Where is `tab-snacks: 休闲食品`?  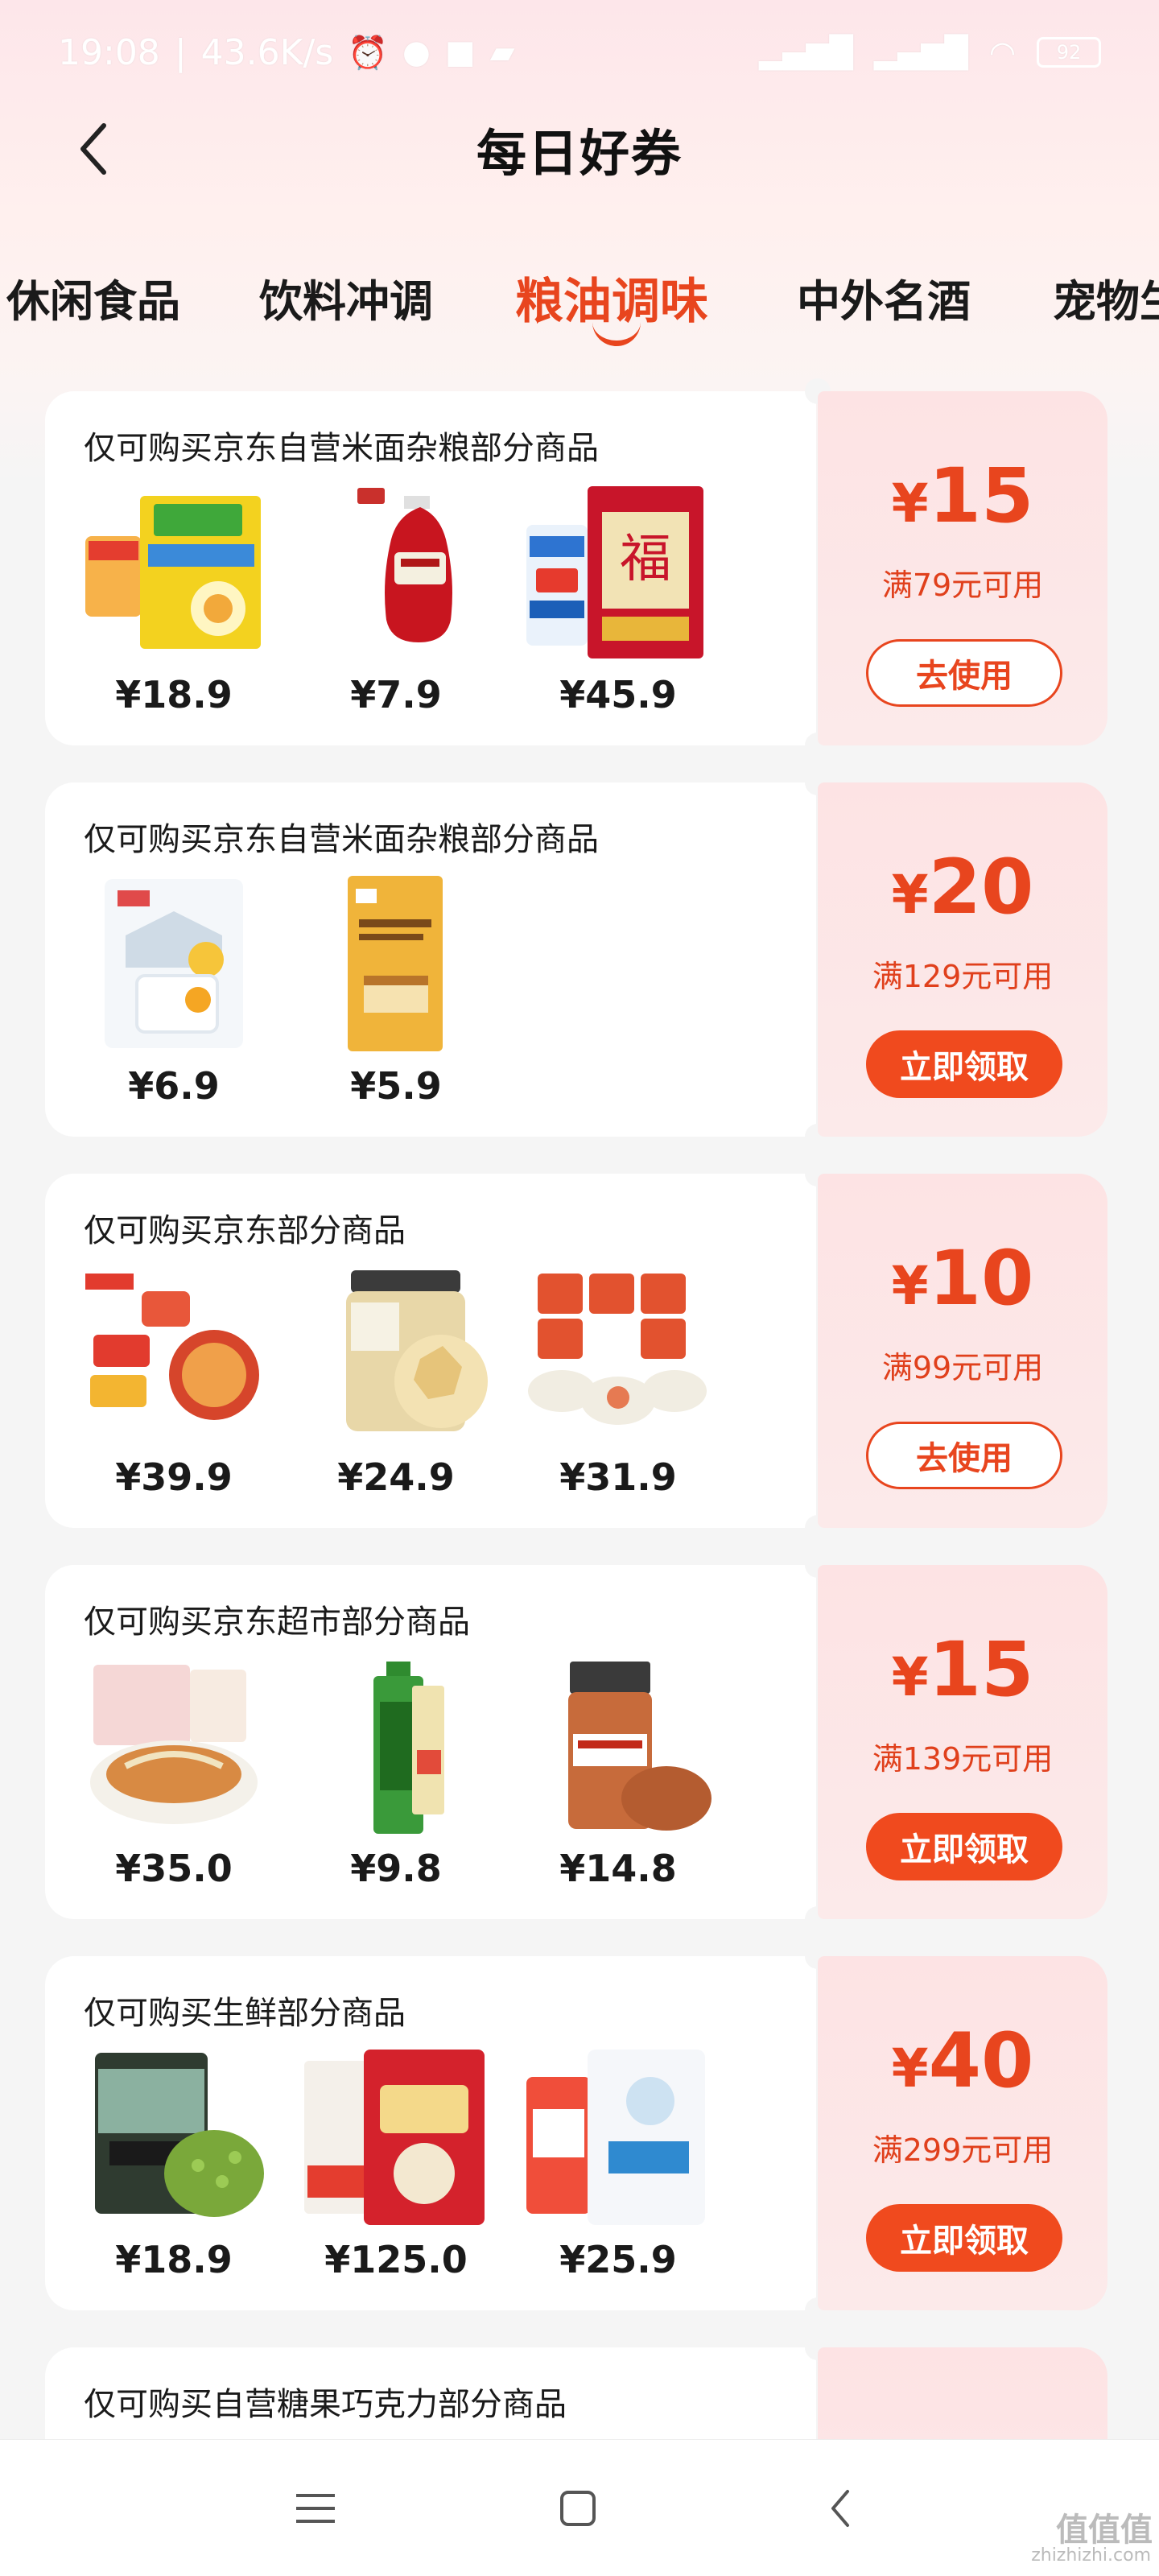
tab-snacks: 休闲食品 is located at coordinates (93, 297).